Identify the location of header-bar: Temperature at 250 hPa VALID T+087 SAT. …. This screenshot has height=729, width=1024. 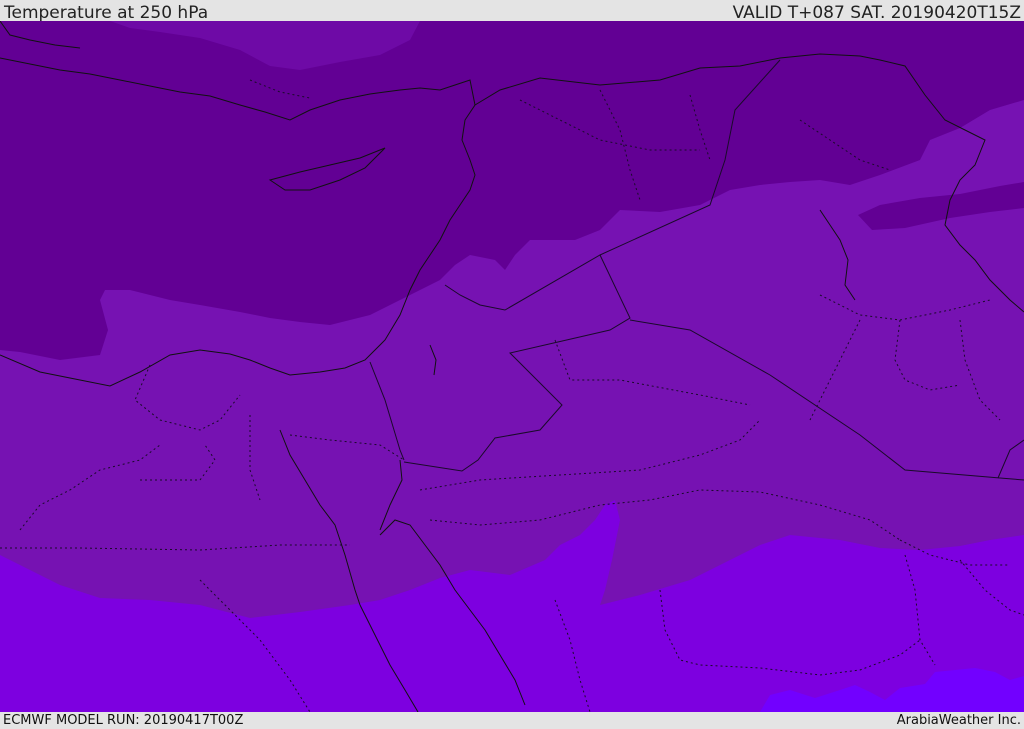
(512, 11).